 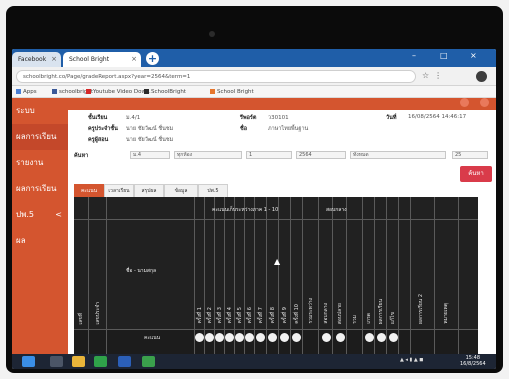 What do you see at coordinates (102, 59) in the screenshot?
I see `tab-school-bright: School Bright ×` at bounding box center [102, 59].